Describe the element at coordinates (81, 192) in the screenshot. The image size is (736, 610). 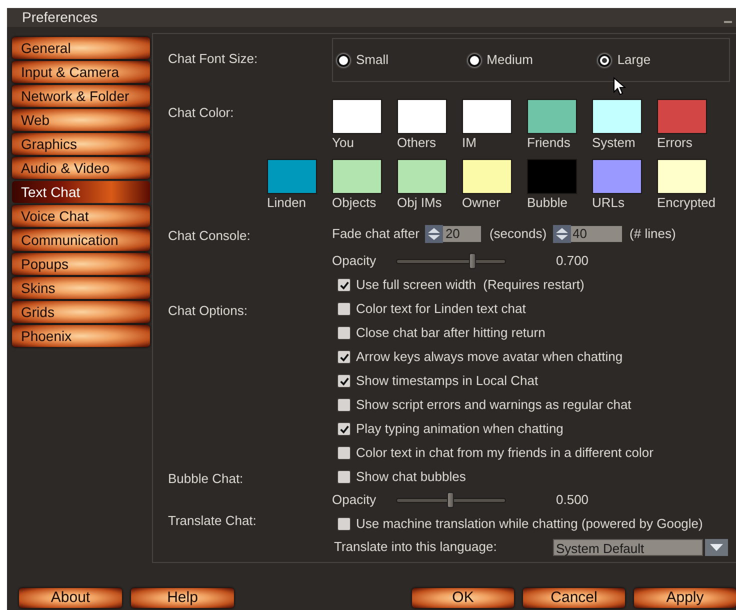
I see `sidebar-tab: Text Chat` at that location.